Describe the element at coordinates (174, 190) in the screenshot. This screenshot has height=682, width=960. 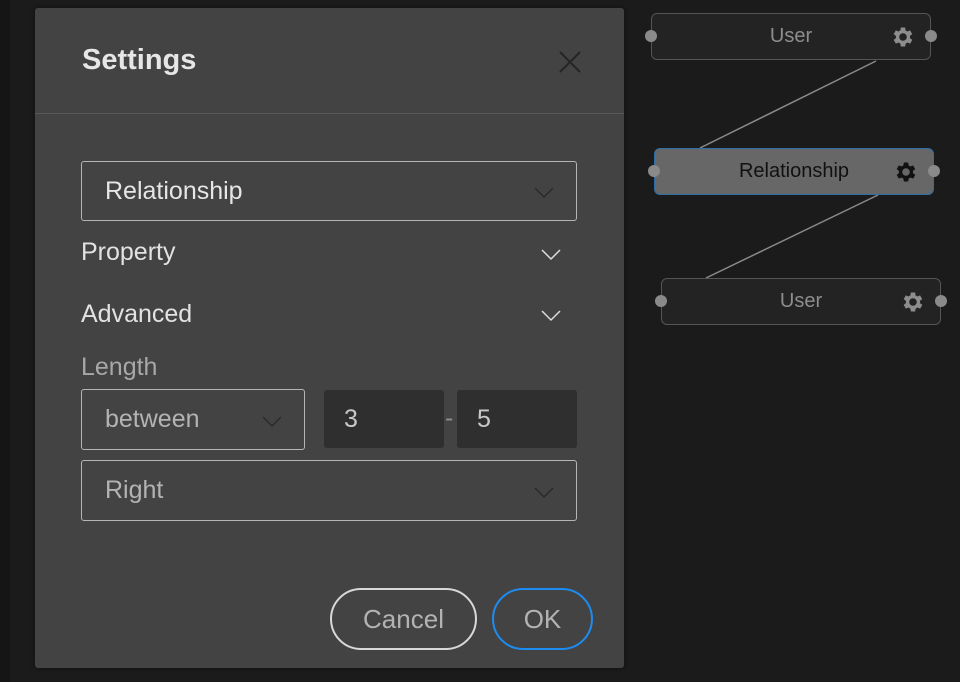
I see `type-select-value: Relationship` at that location.